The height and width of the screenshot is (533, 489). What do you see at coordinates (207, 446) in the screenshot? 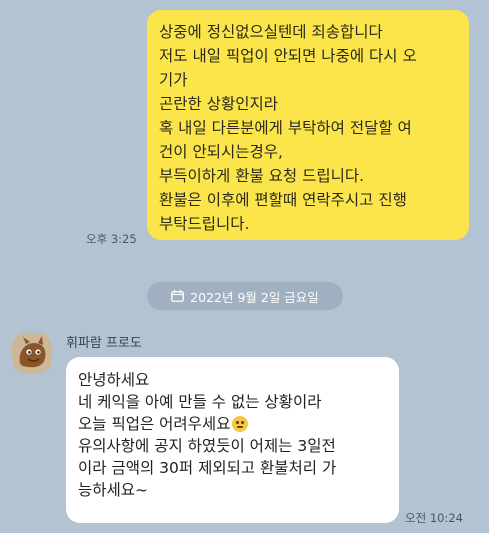
I see `message-line: 유의사항에 공지 하였듯이 어제는 3일전` at bounding box center [207, 446].